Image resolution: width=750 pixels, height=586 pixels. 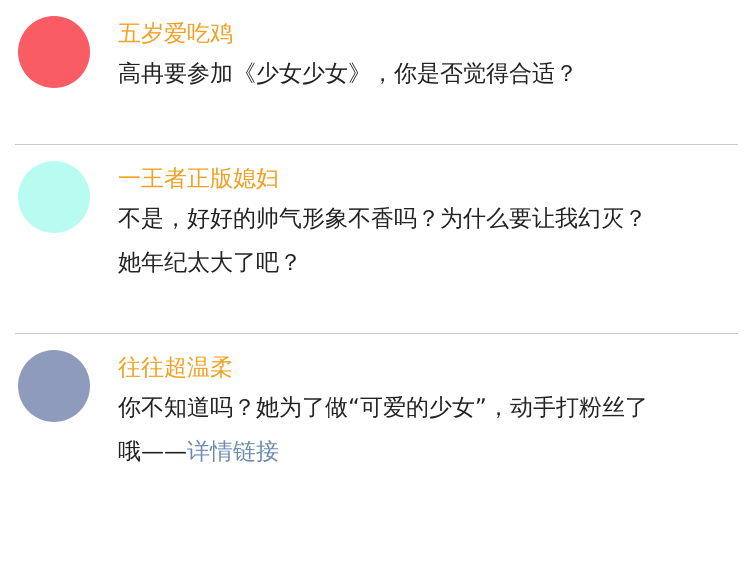 What do you see at coordinates (383, 430) in the screenshot?
I see `comment-text: 你不知道吗？她为了做“可爱的少女”，动手打粉丝了 哦——详情链接` at bounding box center [383, 430].